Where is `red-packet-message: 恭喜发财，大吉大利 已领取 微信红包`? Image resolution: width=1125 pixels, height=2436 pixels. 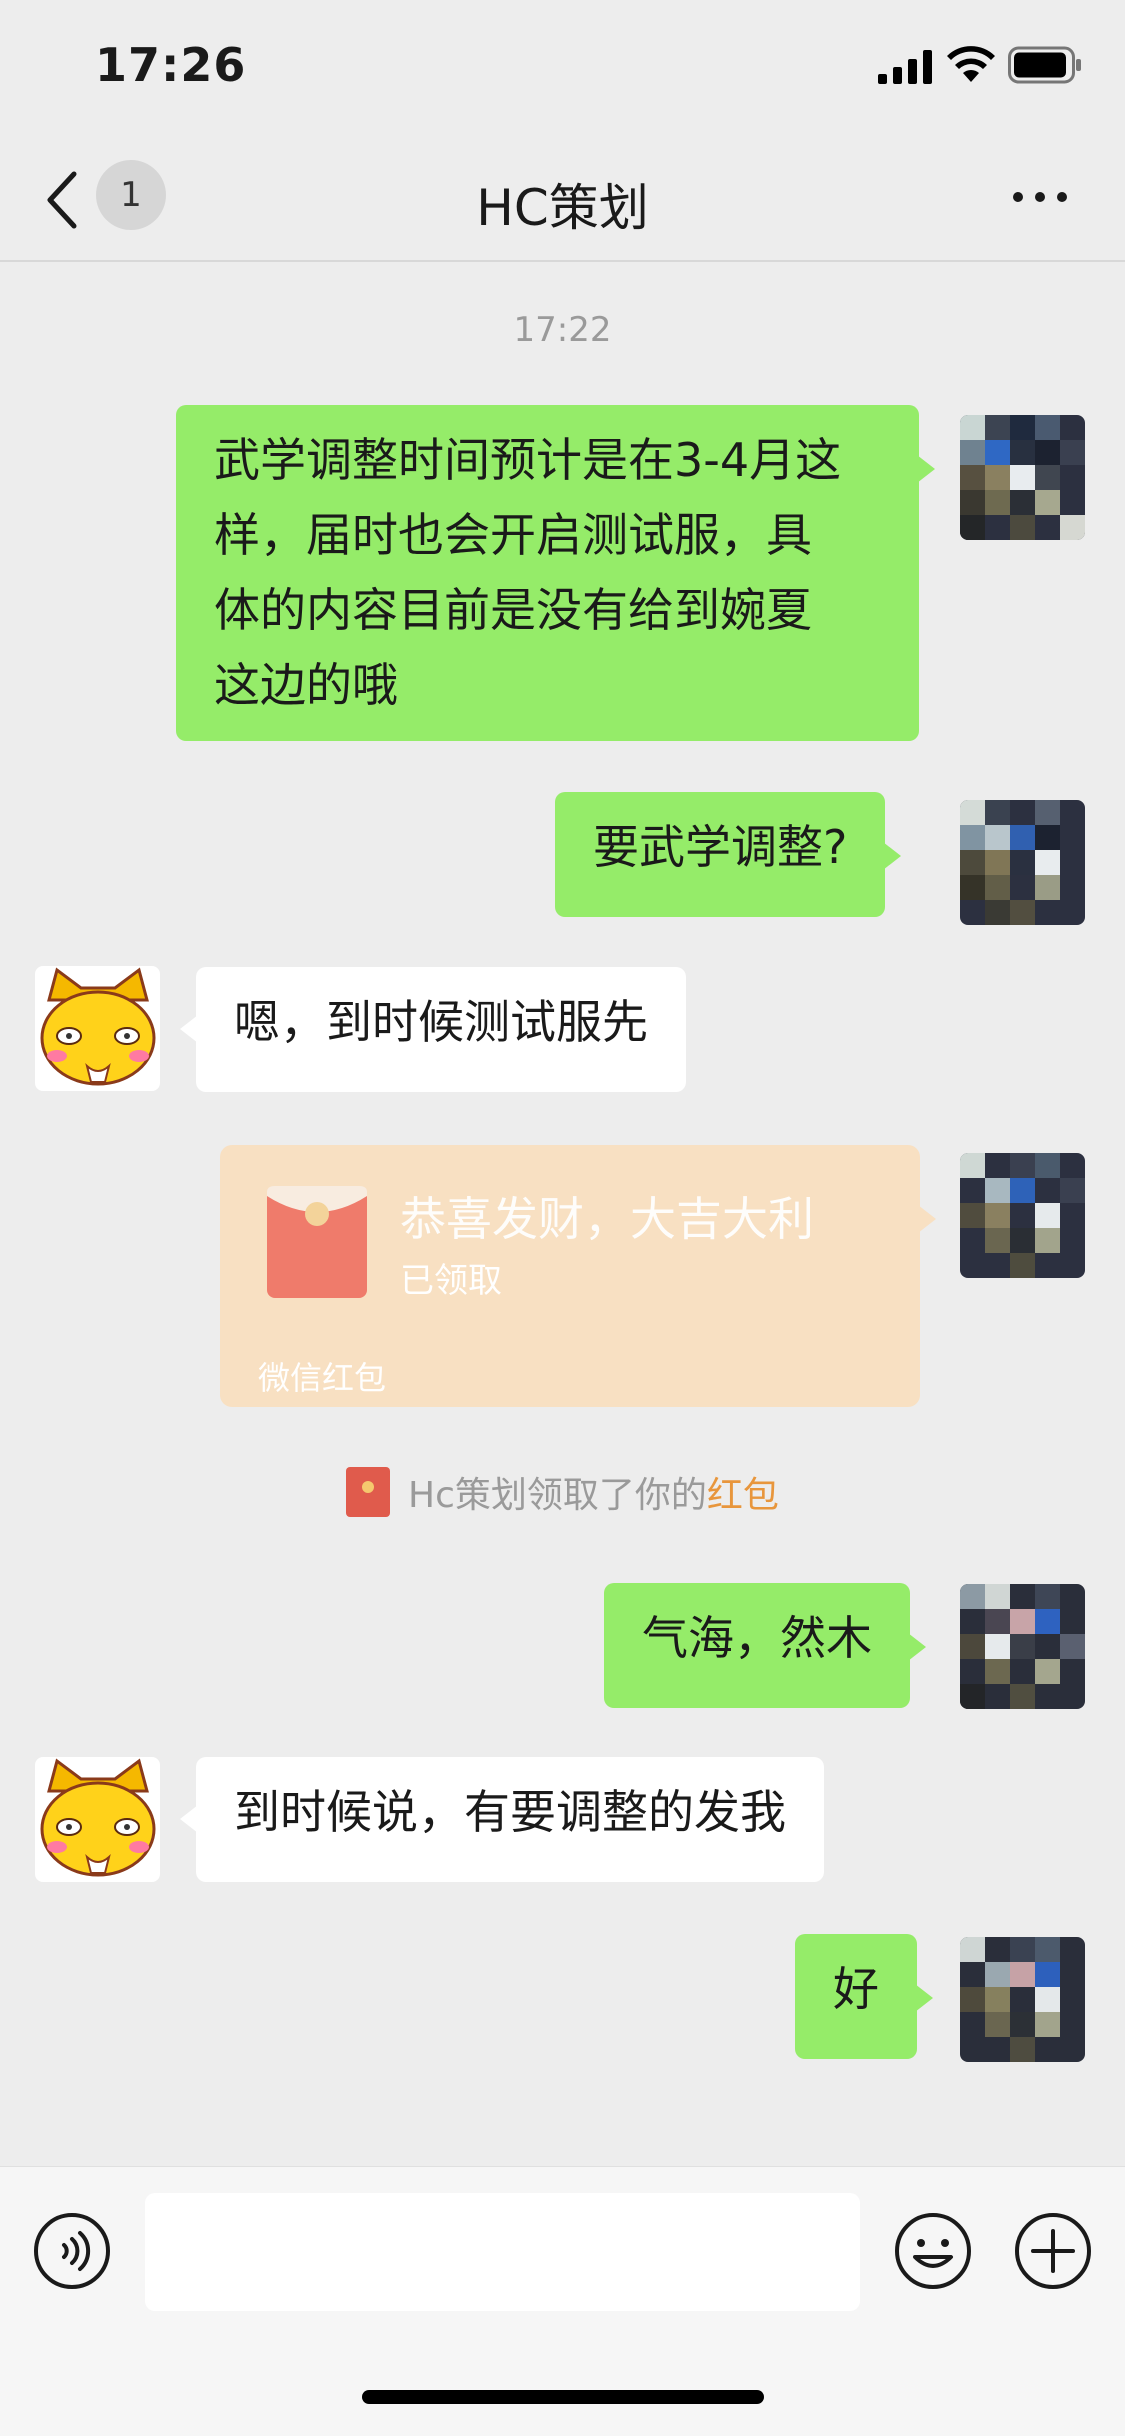
red-packet-message: 恭喜发财，大吉大利 已领取 微信红包 is located at coordinates (578, 1276).